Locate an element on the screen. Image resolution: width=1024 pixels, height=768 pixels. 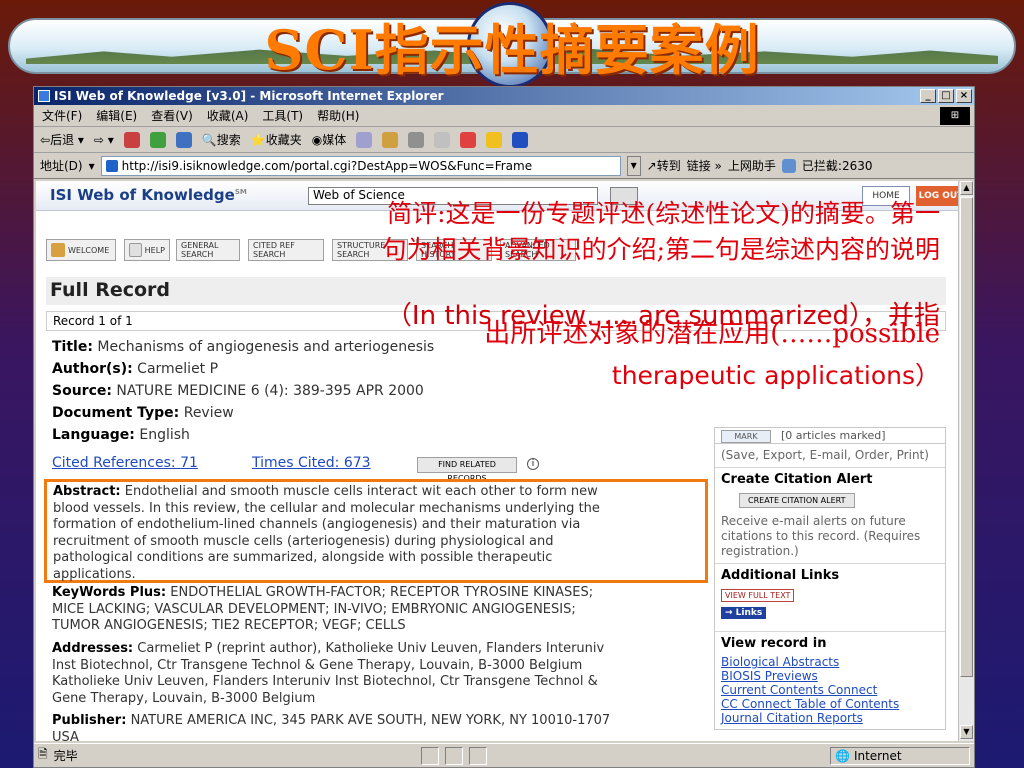
record-language: Language: English is located at coordinates (121, 435).